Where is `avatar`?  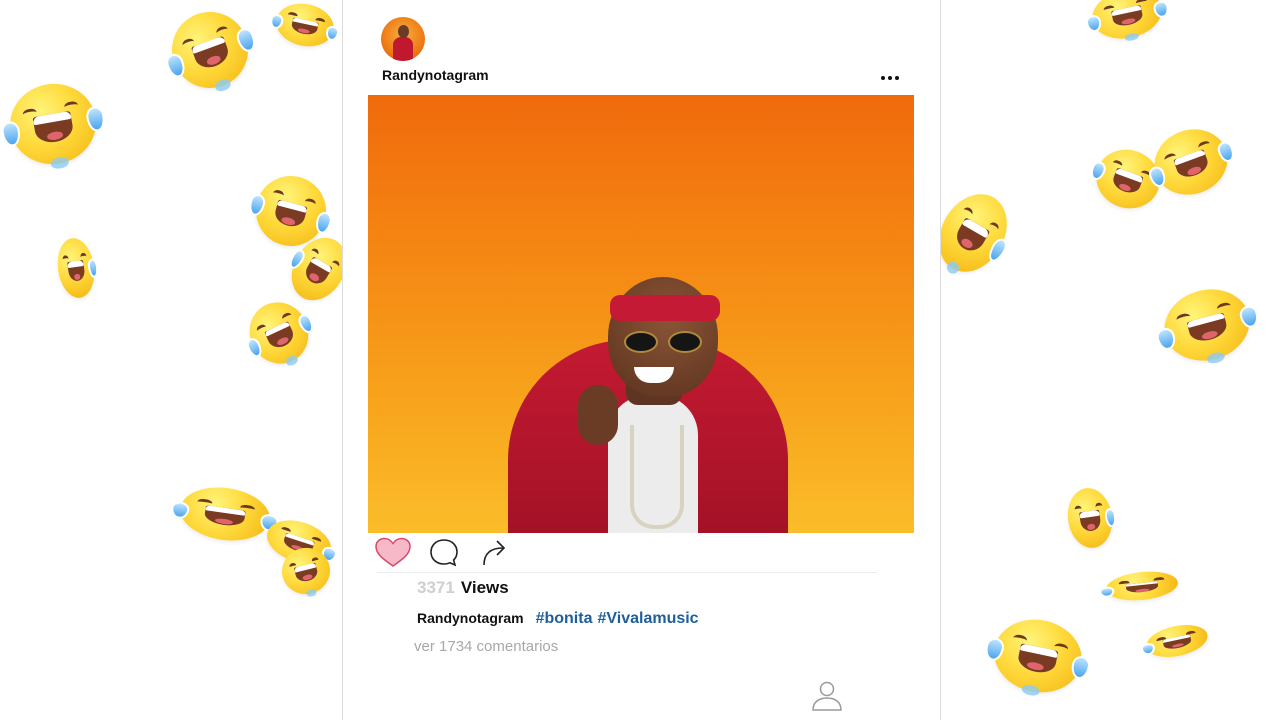 avatar is located at coordinates (403, 39).